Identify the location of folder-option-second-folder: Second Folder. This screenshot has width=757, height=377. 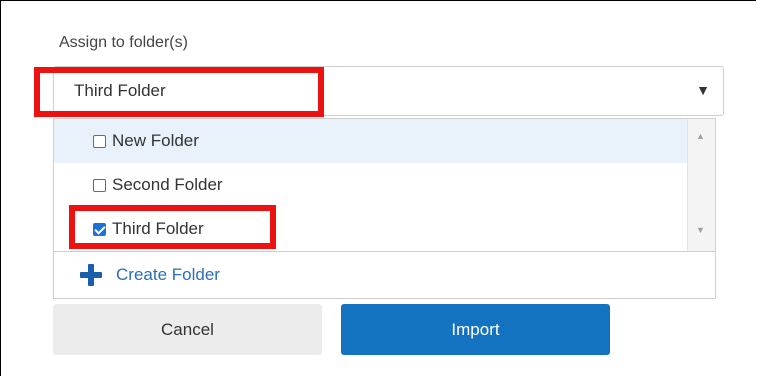
(370, 185).